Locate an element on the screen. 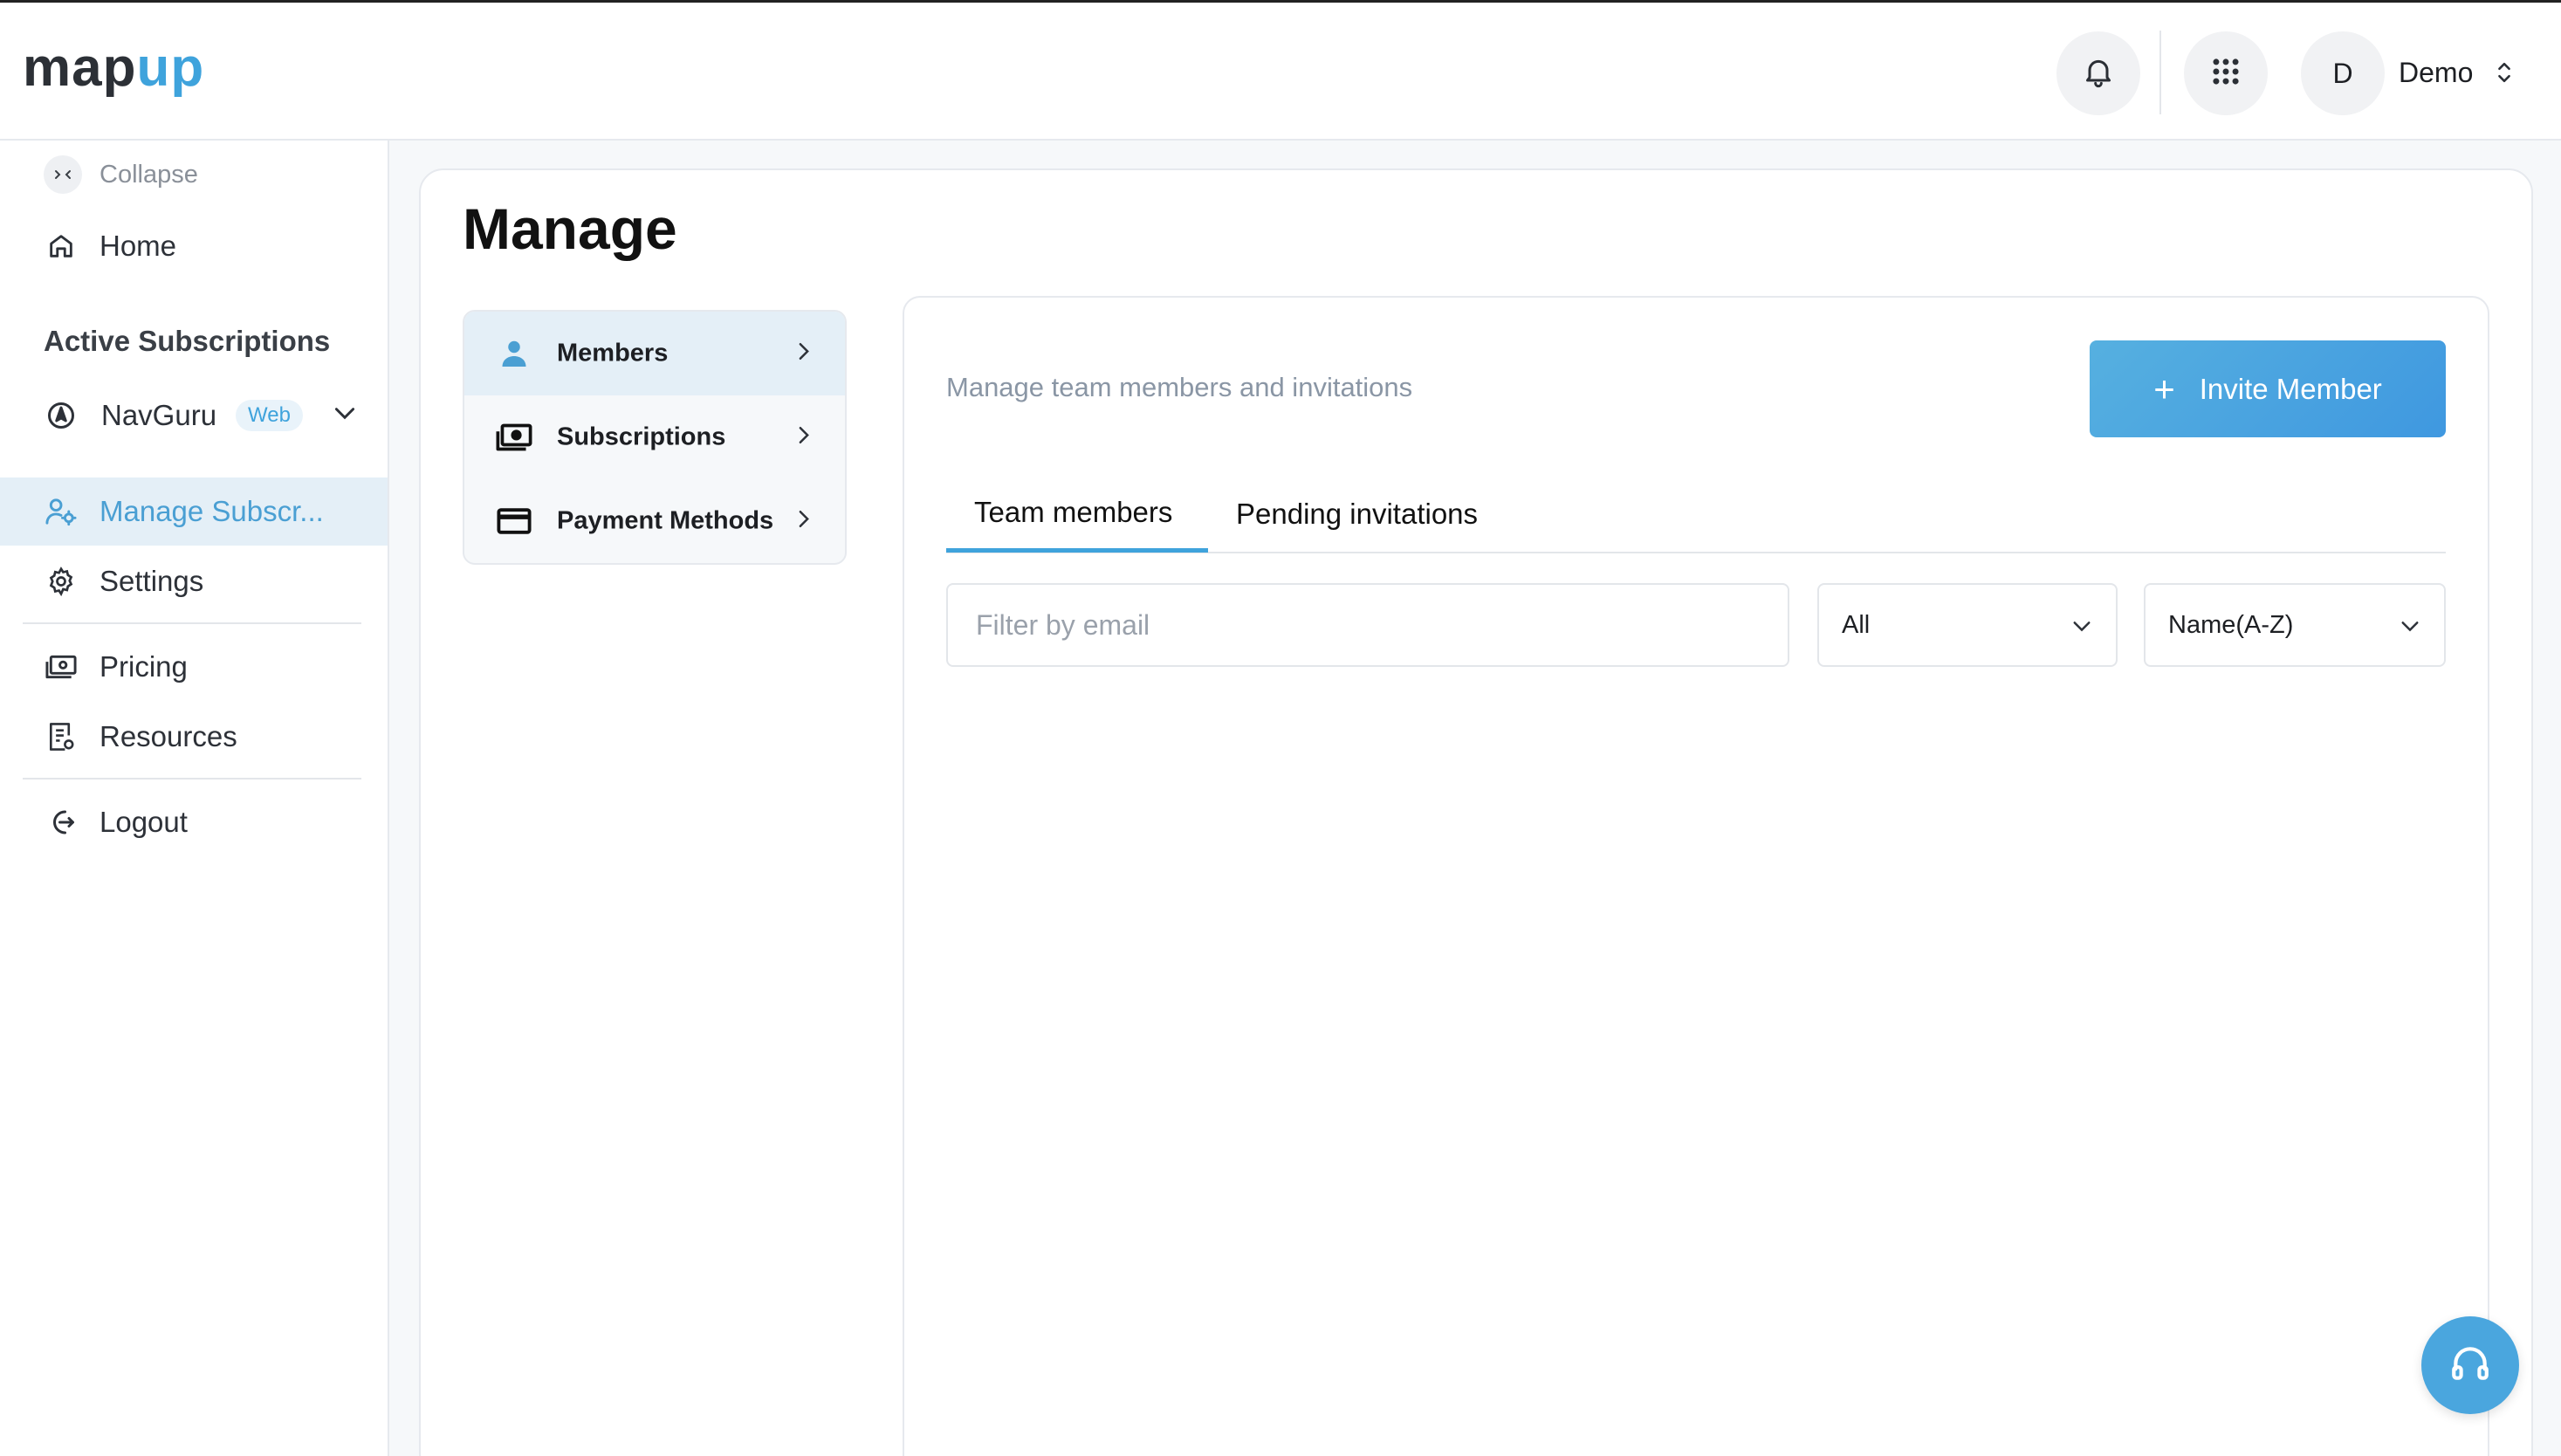 The height and width of the screenshot is (1456, 2561). header-divider is located at coordinates (2160, 72).